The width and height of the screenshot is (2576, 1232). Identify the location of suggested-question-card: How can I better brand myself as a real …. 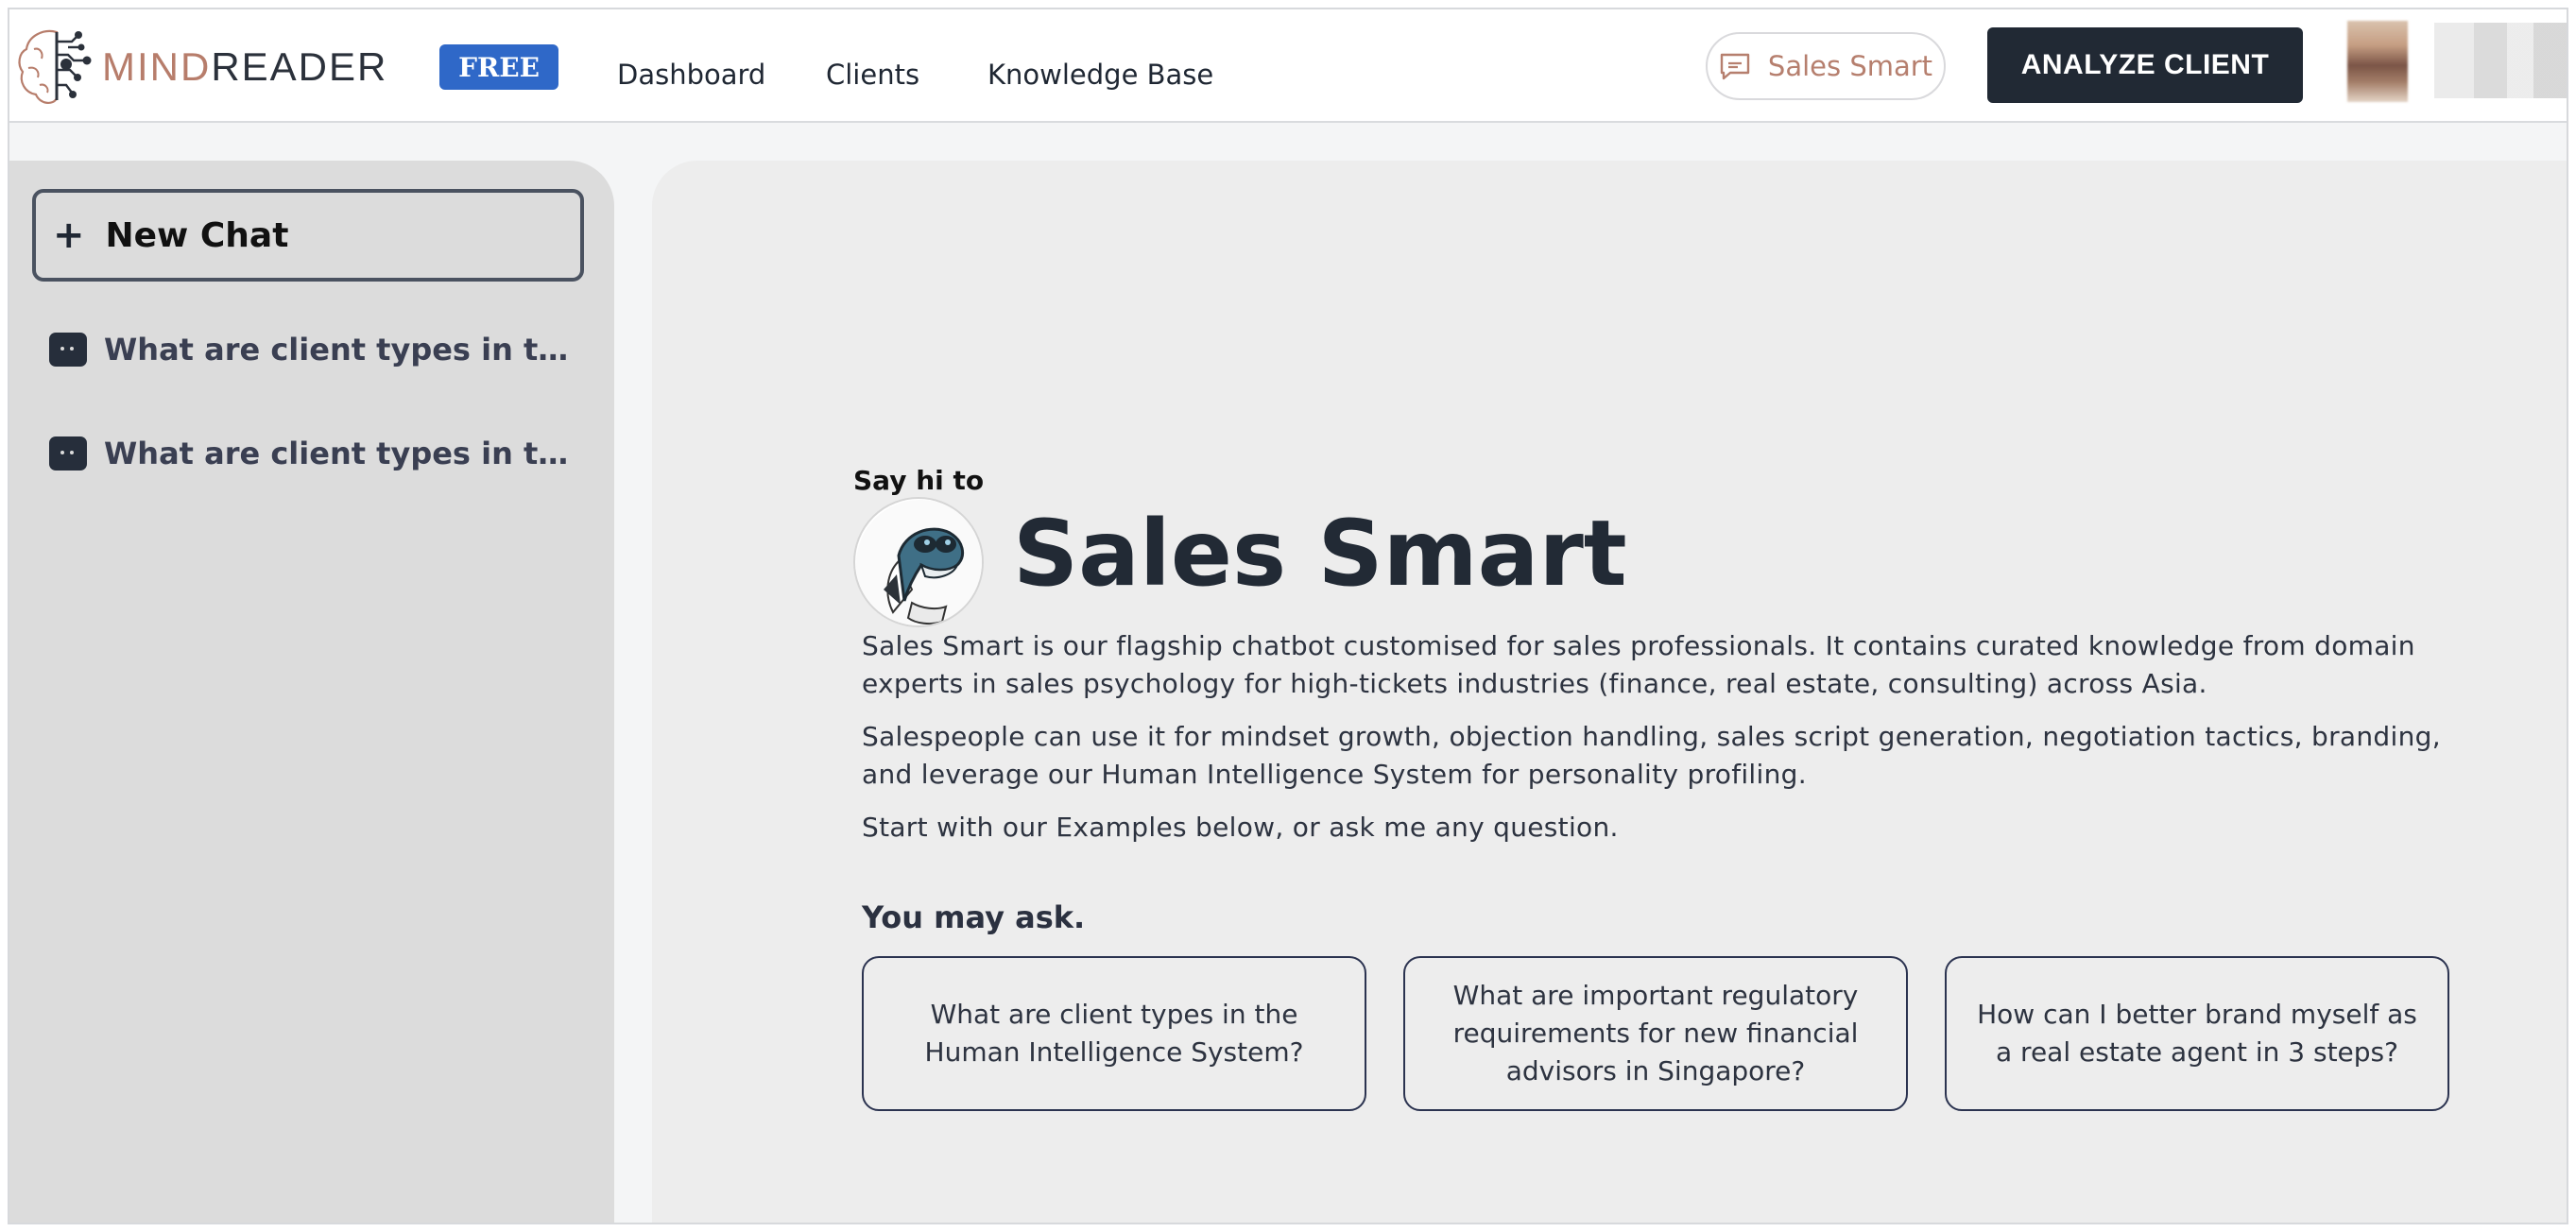
(2197, 1033).